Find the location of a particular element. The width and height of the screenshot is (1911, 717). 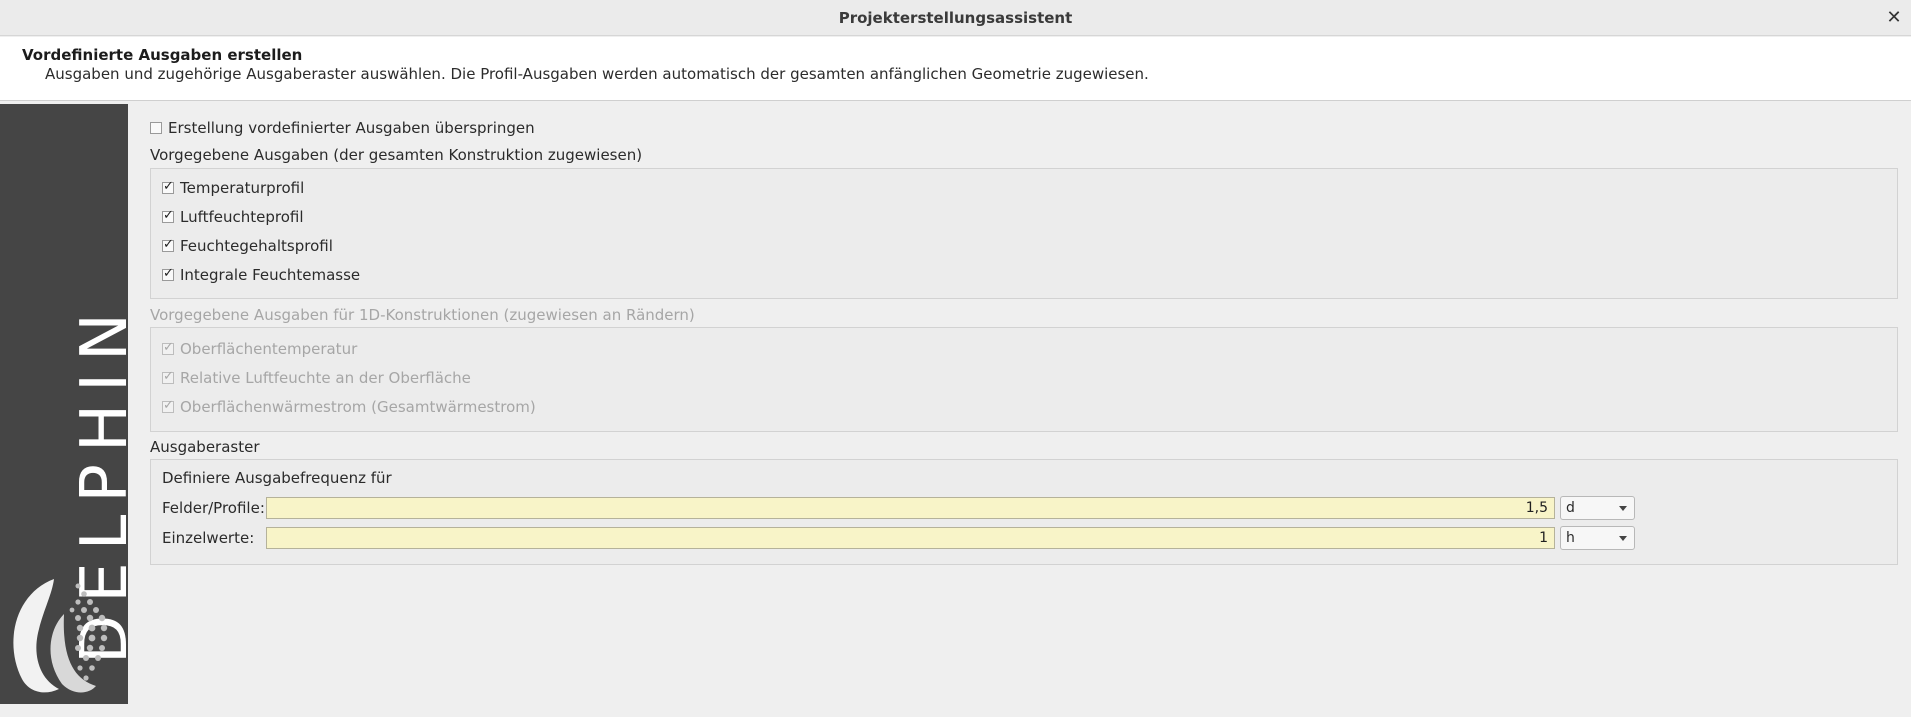

skip-checkbox is located at coordinates (156, 128).